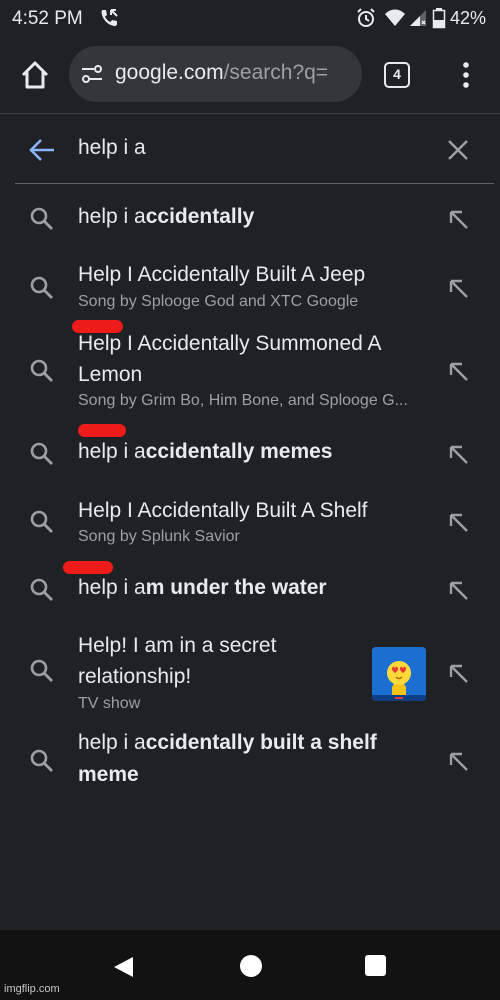  I want to click on menu-button, so click(466, 75).